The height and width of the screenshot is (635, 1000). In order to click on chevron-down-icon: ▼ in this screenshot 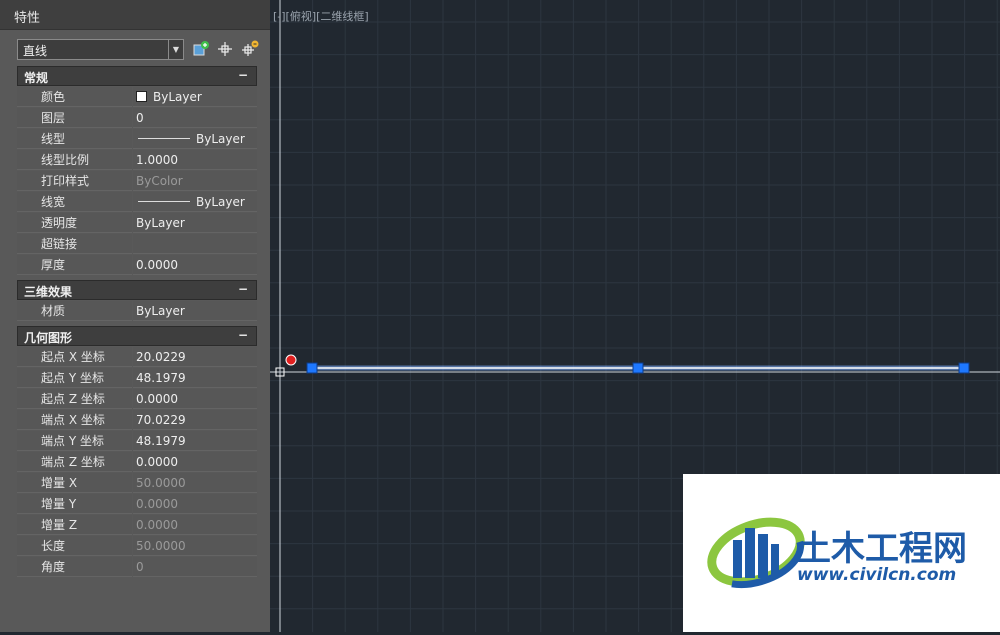, I will do `click(175, 49)`.